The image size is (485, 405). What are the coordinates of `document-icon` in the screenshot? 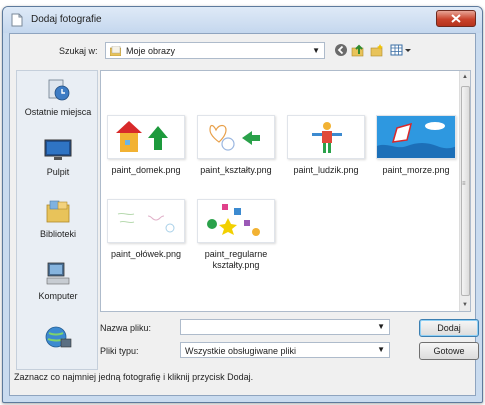 It's located at (17, 20).